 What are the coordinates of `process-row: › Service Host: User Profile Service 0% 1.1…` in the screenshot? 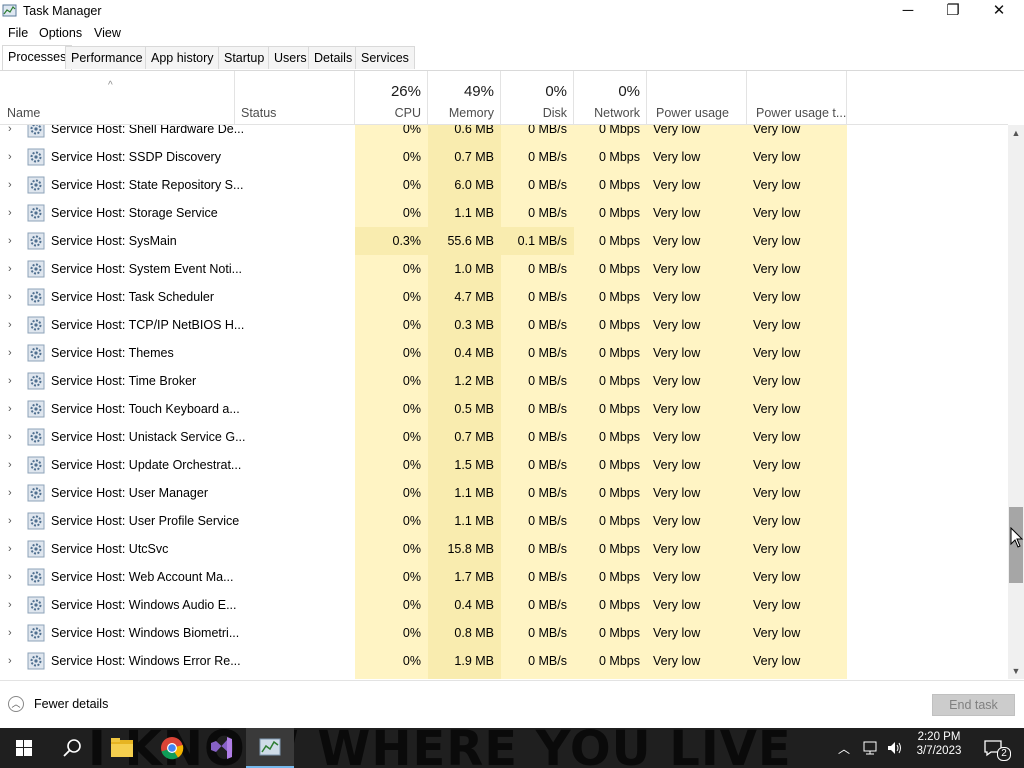 It's located at (504, 521).